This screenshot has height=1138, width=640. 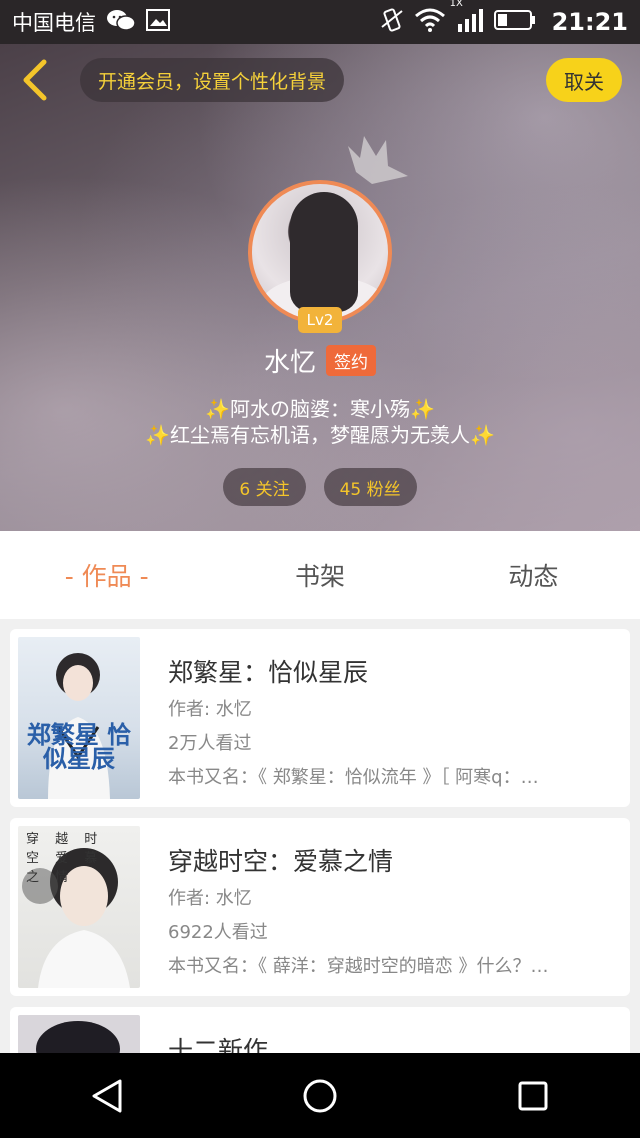 I want to click on image-icon, so click(x=158, y=22).